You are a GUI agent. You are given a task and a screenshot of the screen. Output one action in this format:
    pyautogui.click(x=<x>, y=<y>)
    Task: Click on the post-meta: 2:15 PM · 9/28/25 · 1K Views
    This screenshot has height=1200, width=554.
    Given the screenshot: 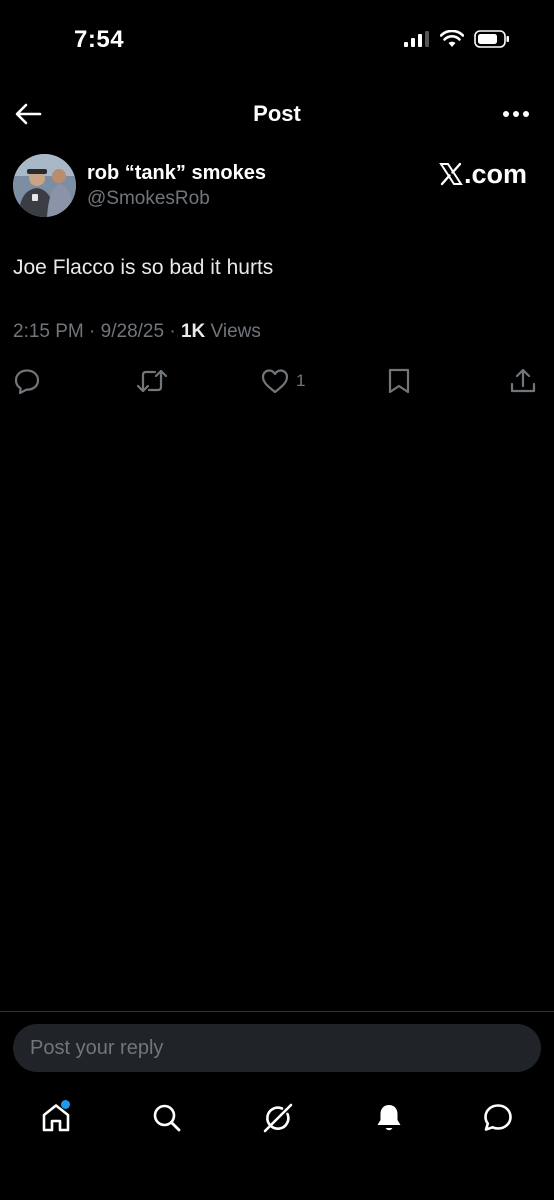 What is the action you would take?
    pyautogui.click(x=137, y=332)
    